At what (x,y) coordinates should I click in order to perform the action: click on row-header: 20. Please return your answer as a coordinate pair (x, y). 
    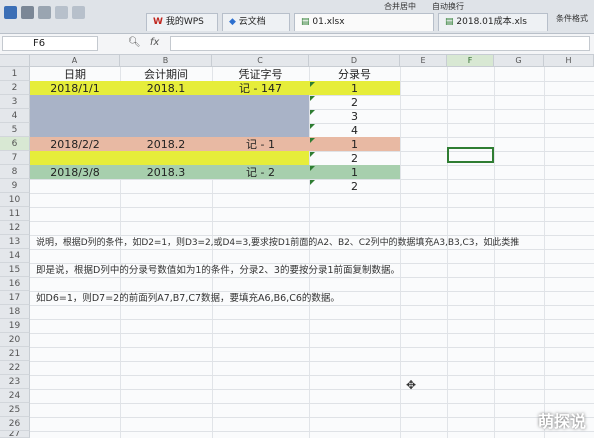
    Looking at the image, I should click on (15, 340).